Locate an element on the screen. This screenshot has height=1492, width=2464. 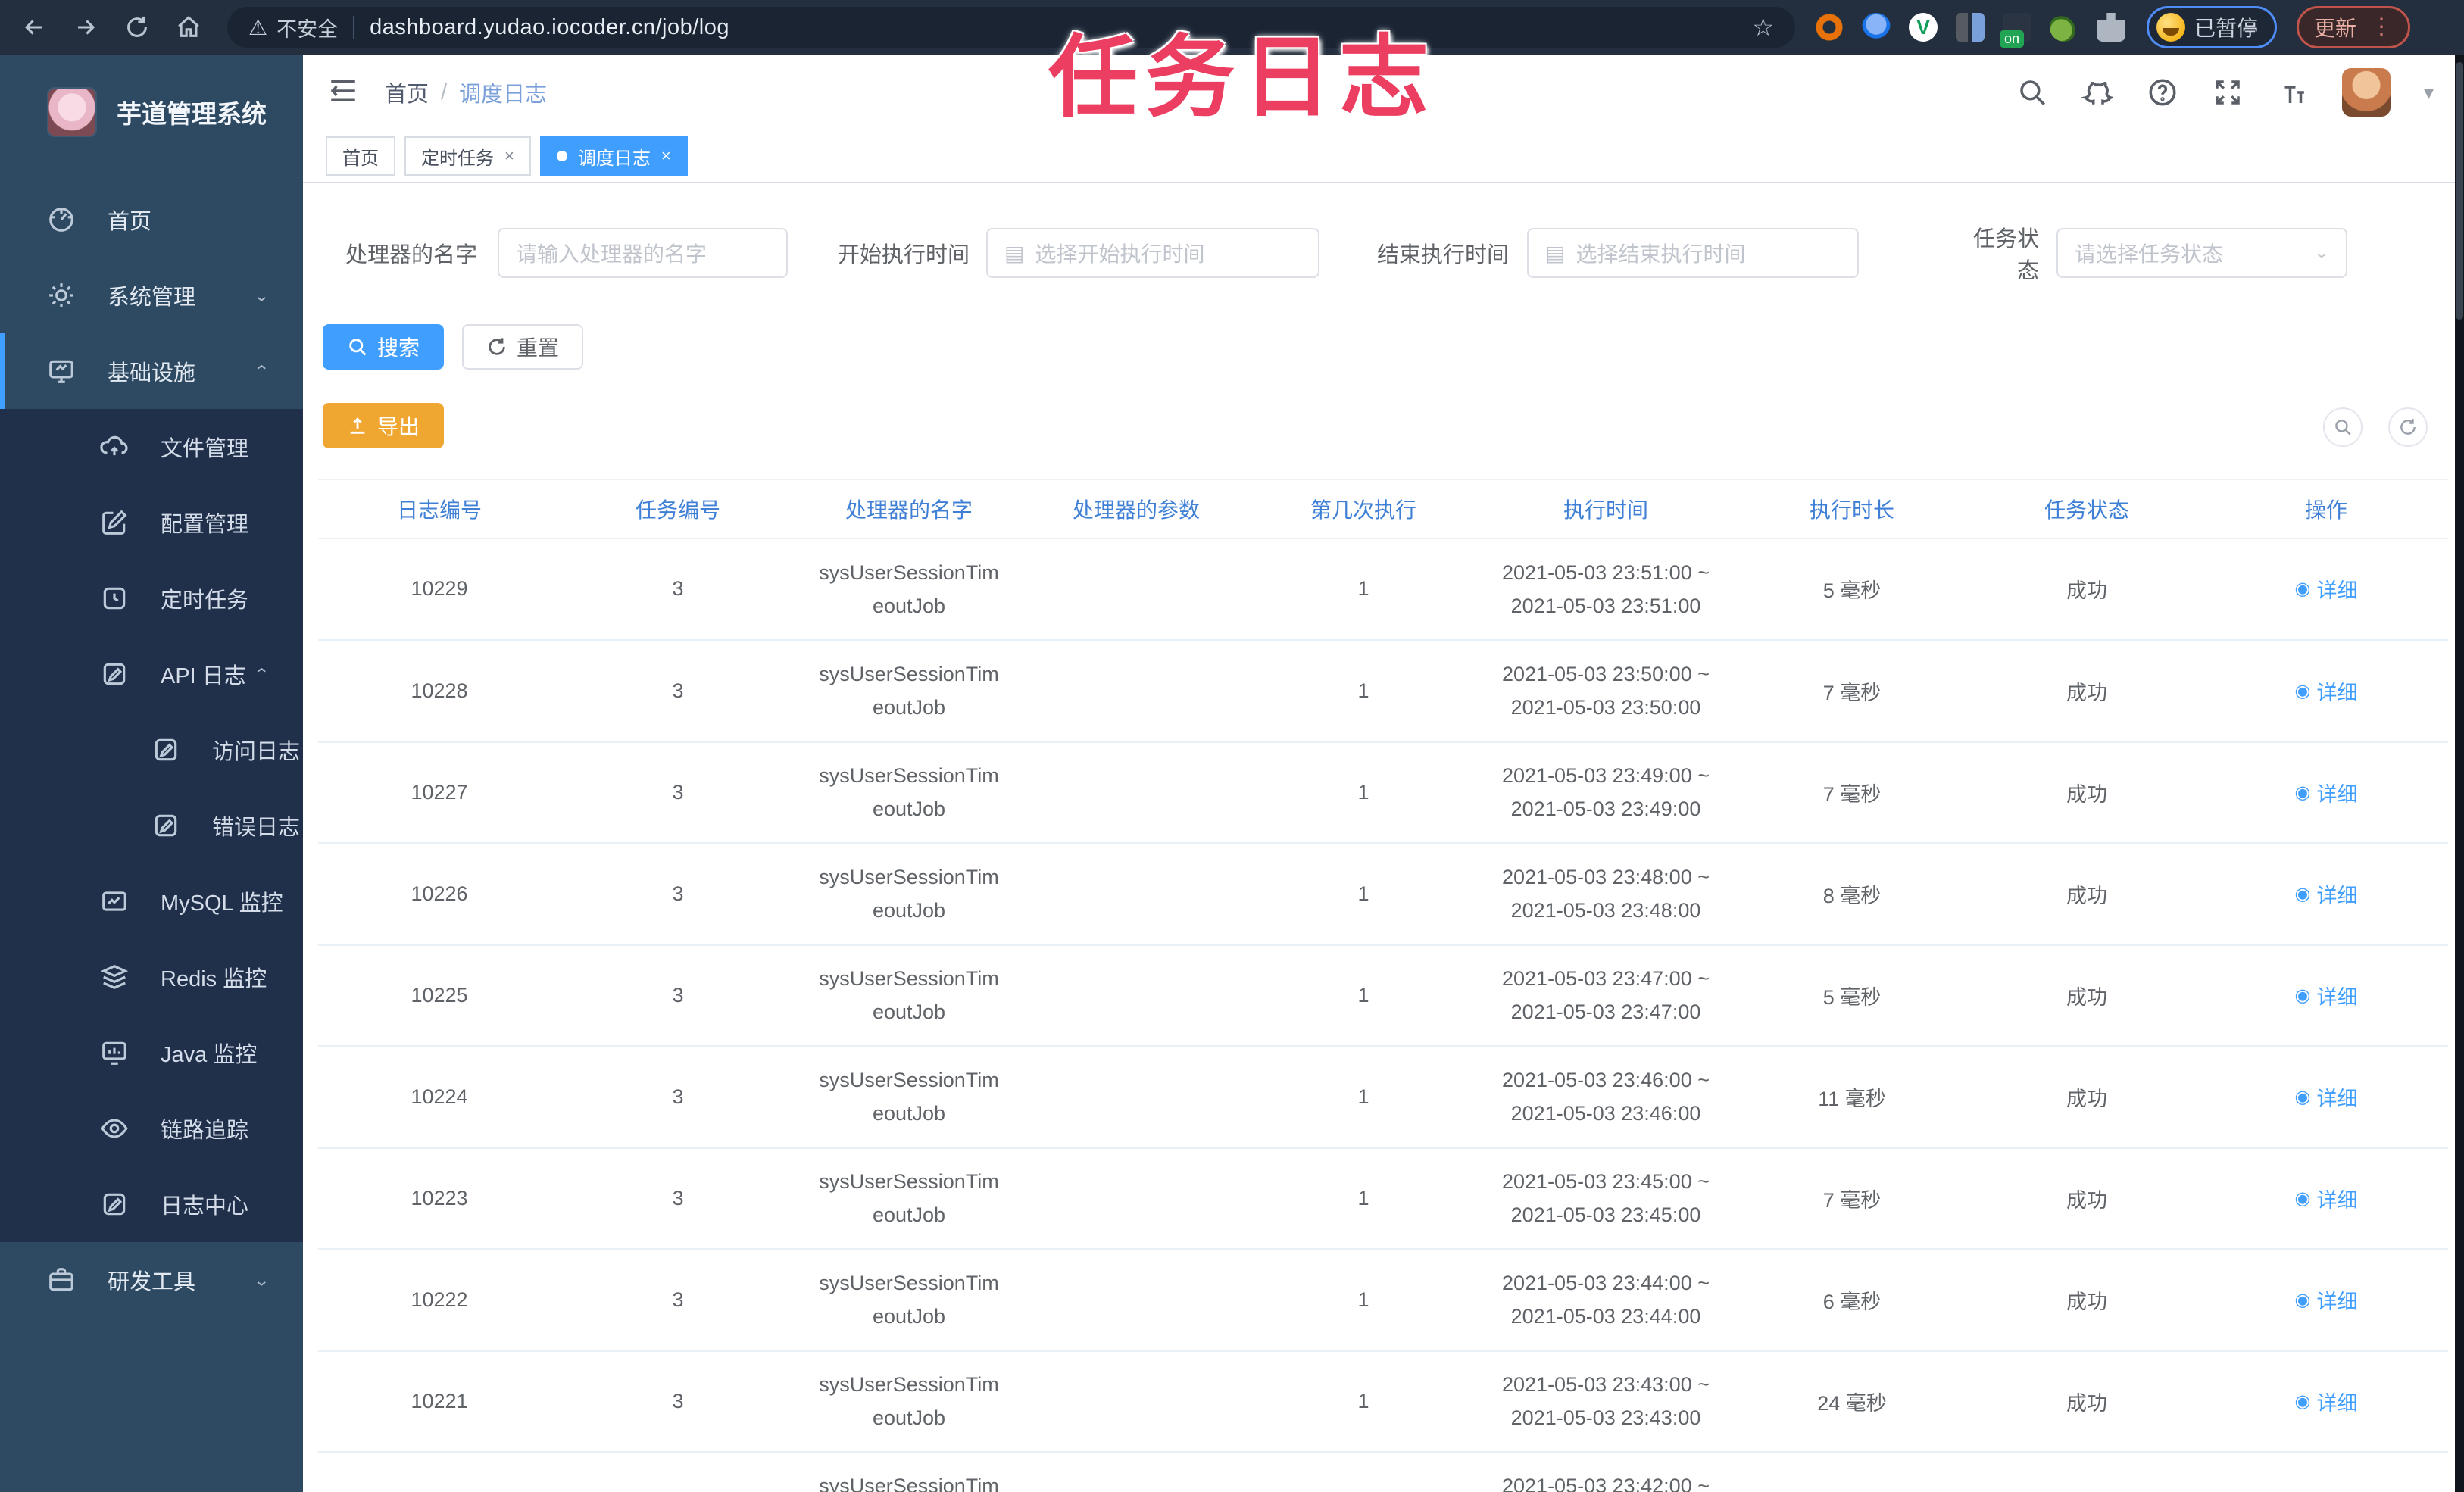
caret-down-icon: ▾ is located at coordinates (2429, 93).